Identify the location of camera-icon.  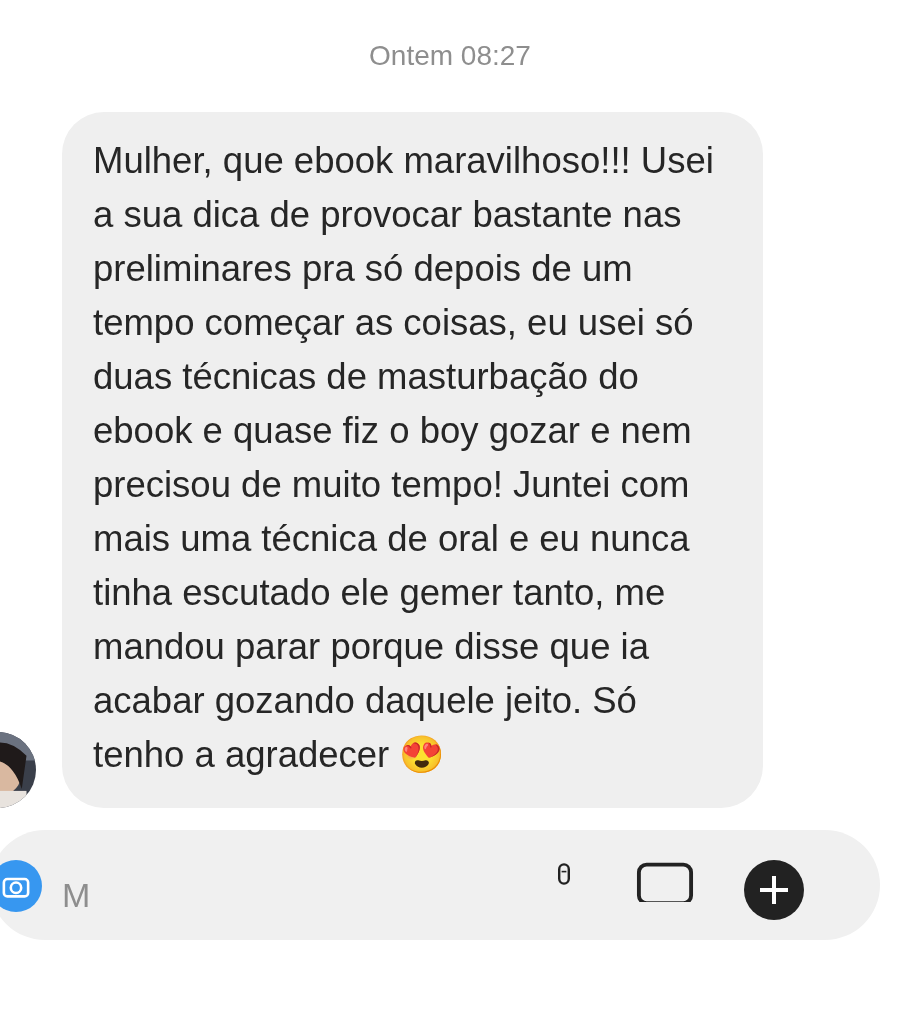
(21, 886).